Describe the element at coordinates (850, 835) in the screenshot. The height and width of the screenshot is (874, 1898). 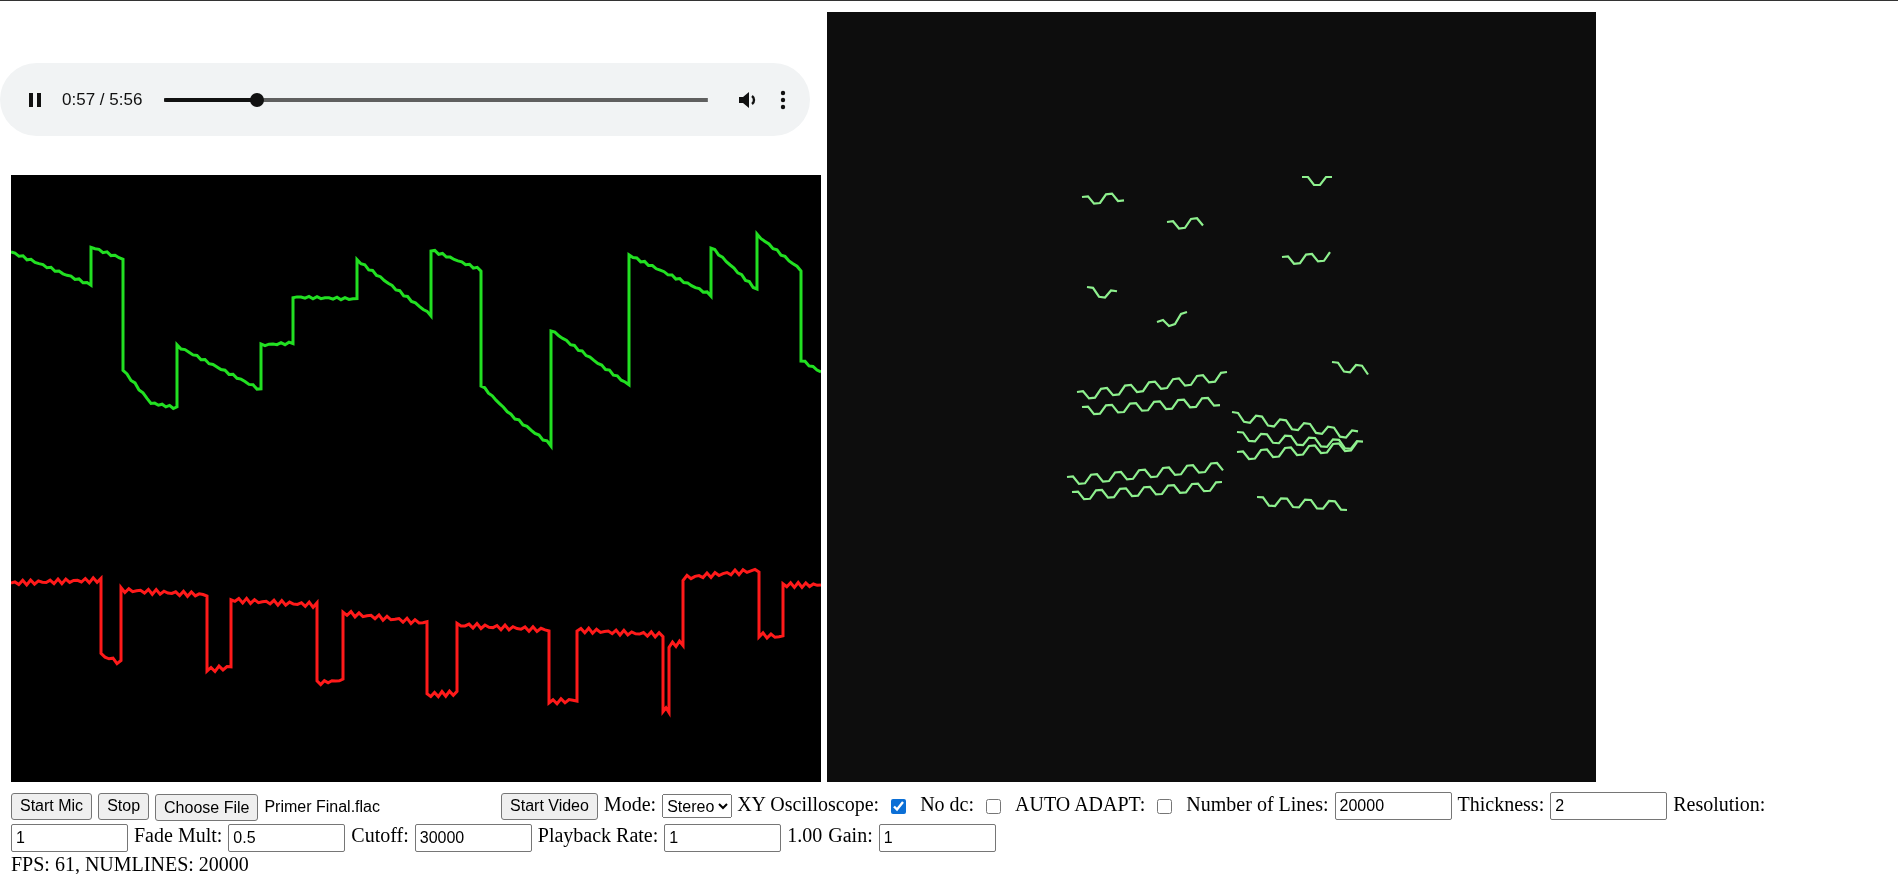
I see `control-label: Gain:` at that location.